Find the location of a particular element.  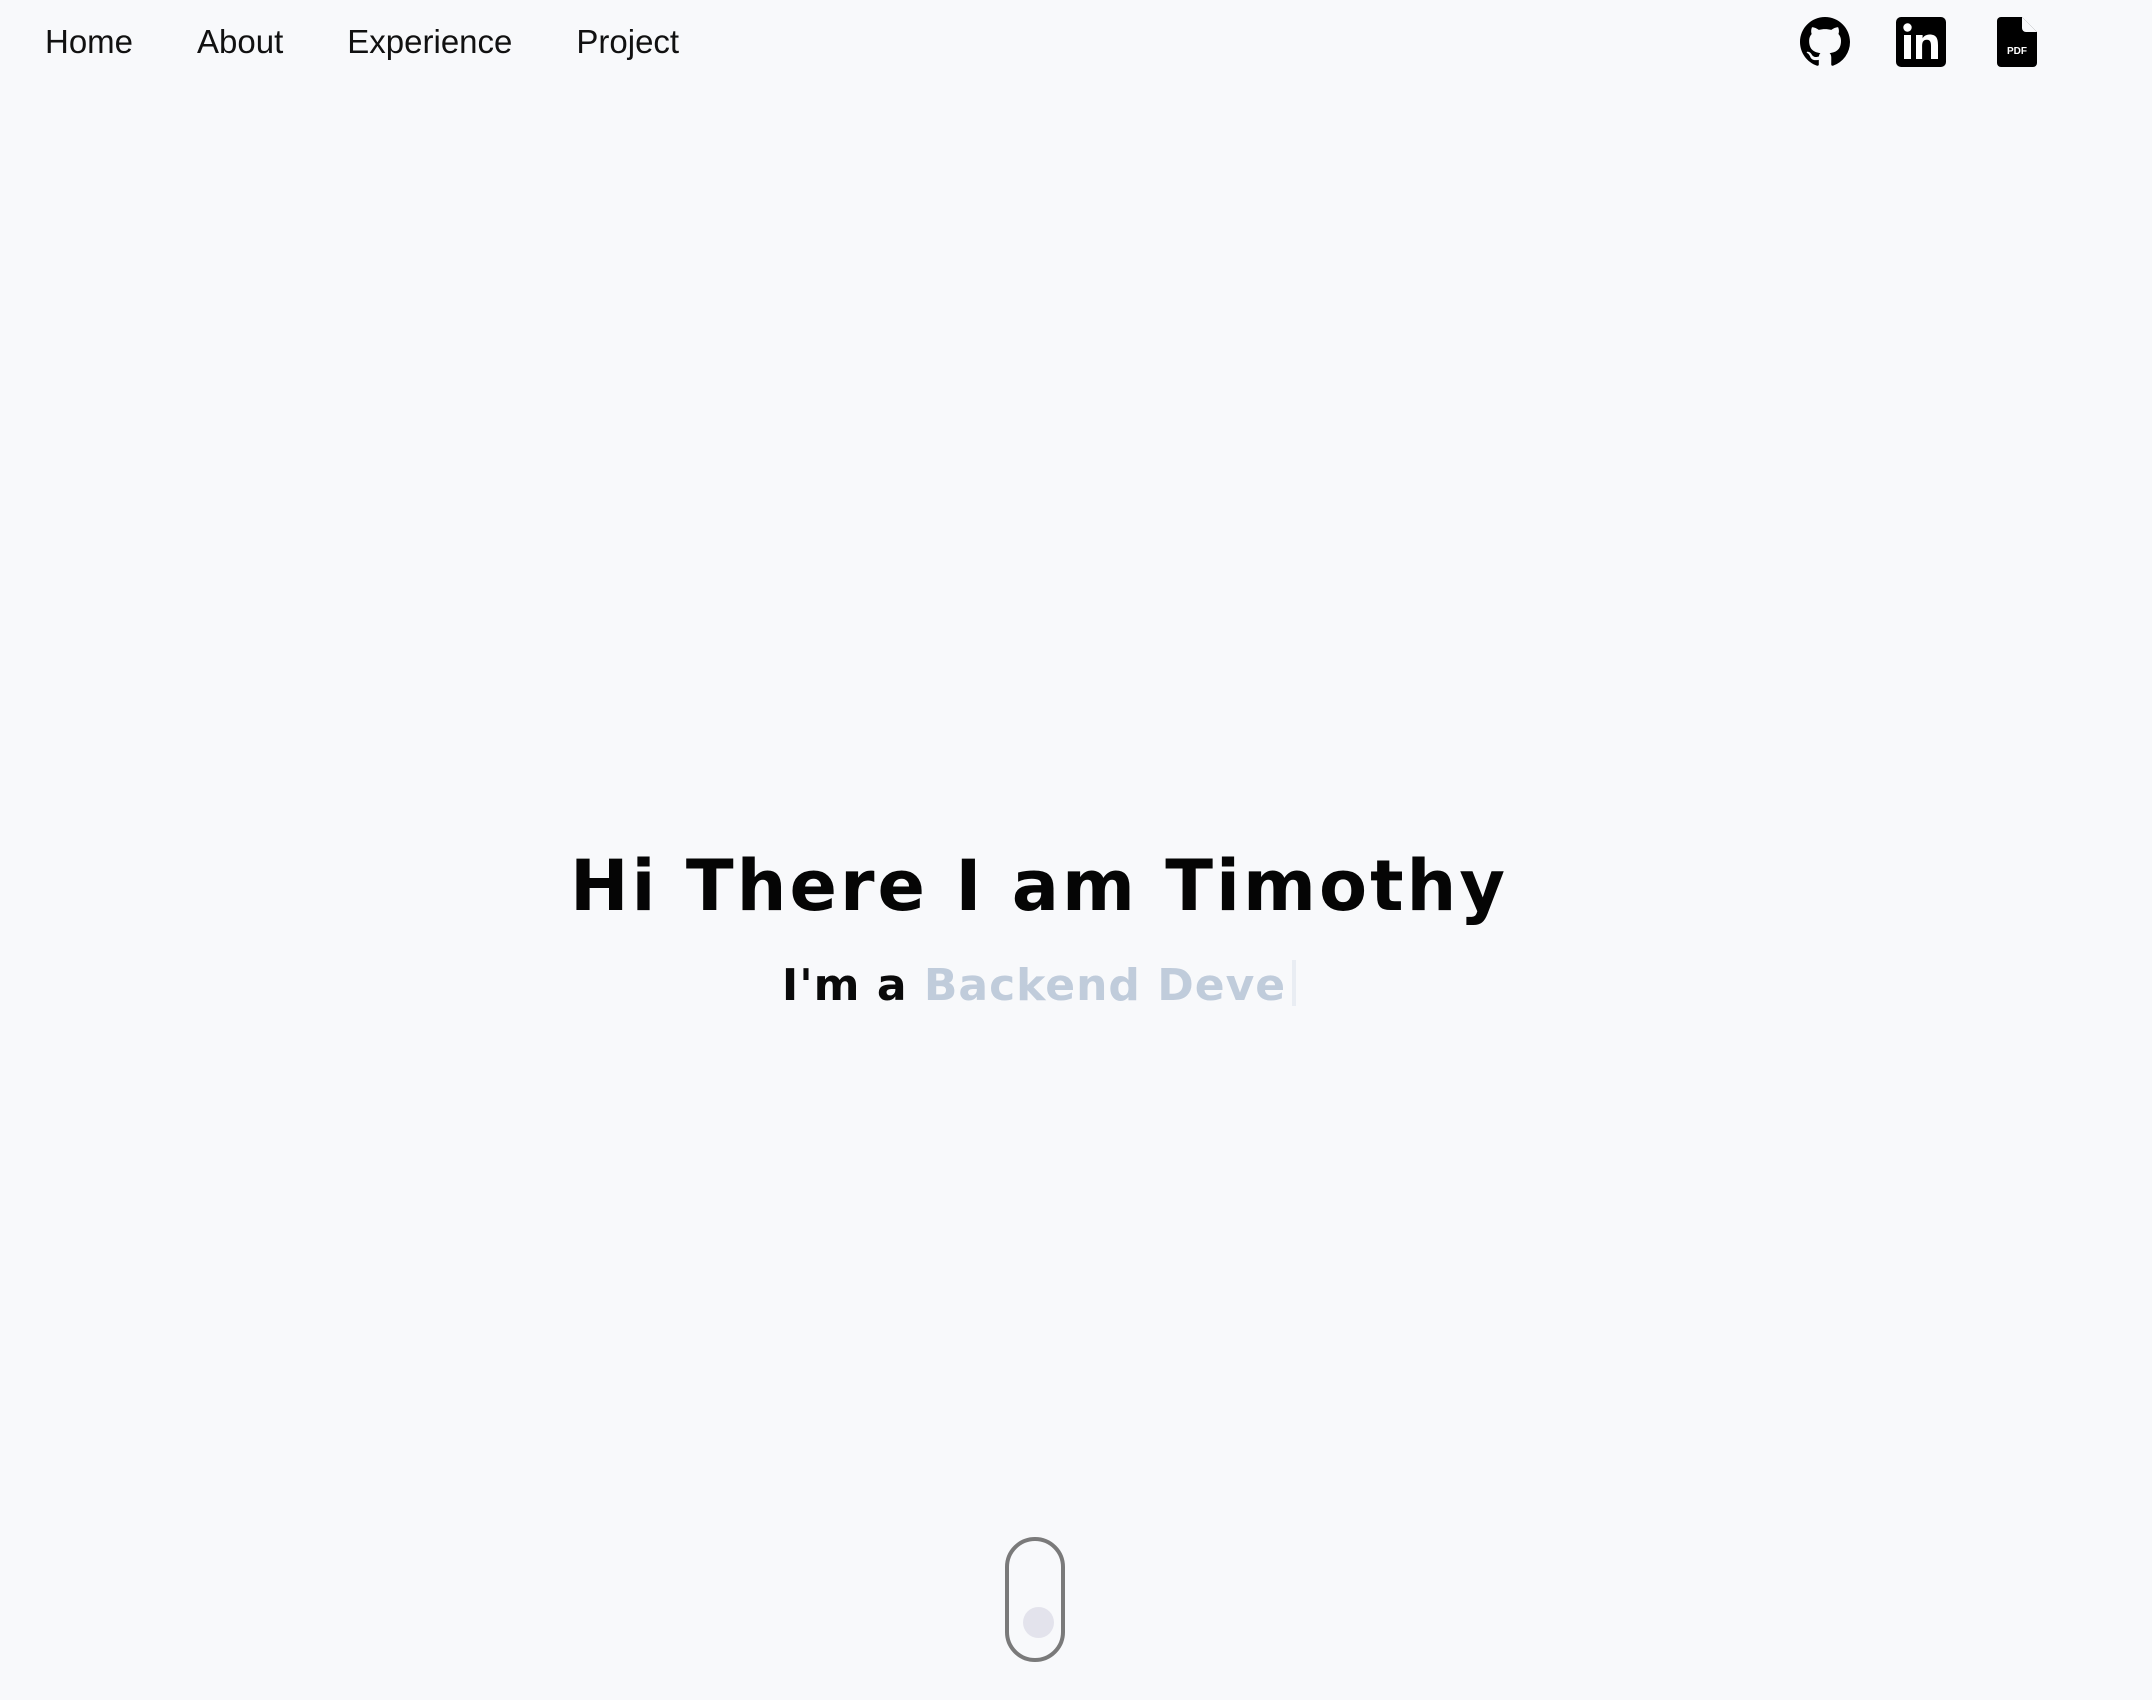

scroll-down-indicator is located at coordinates (1035, 1599).